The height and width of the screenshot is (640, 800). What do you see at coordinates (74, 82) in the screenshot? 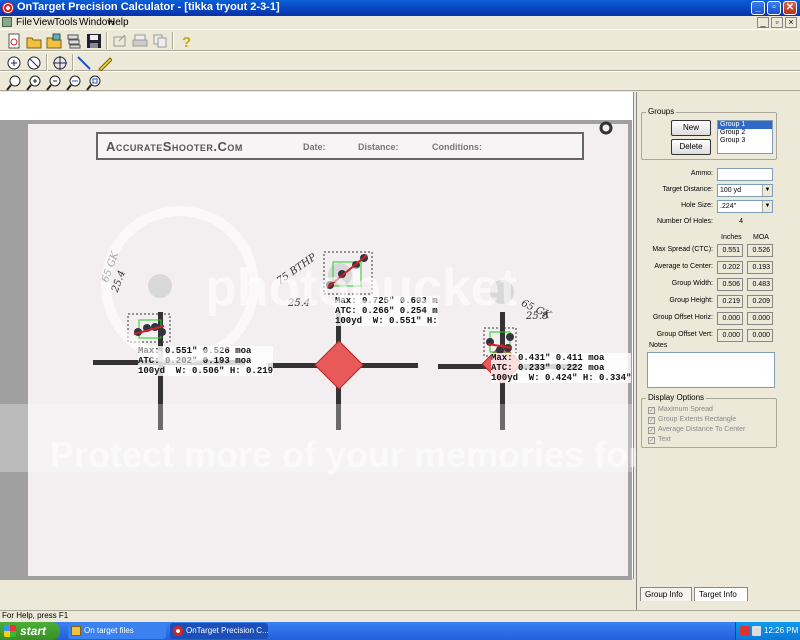
I see `zoom-width-button` at bounding box center [74, 82].